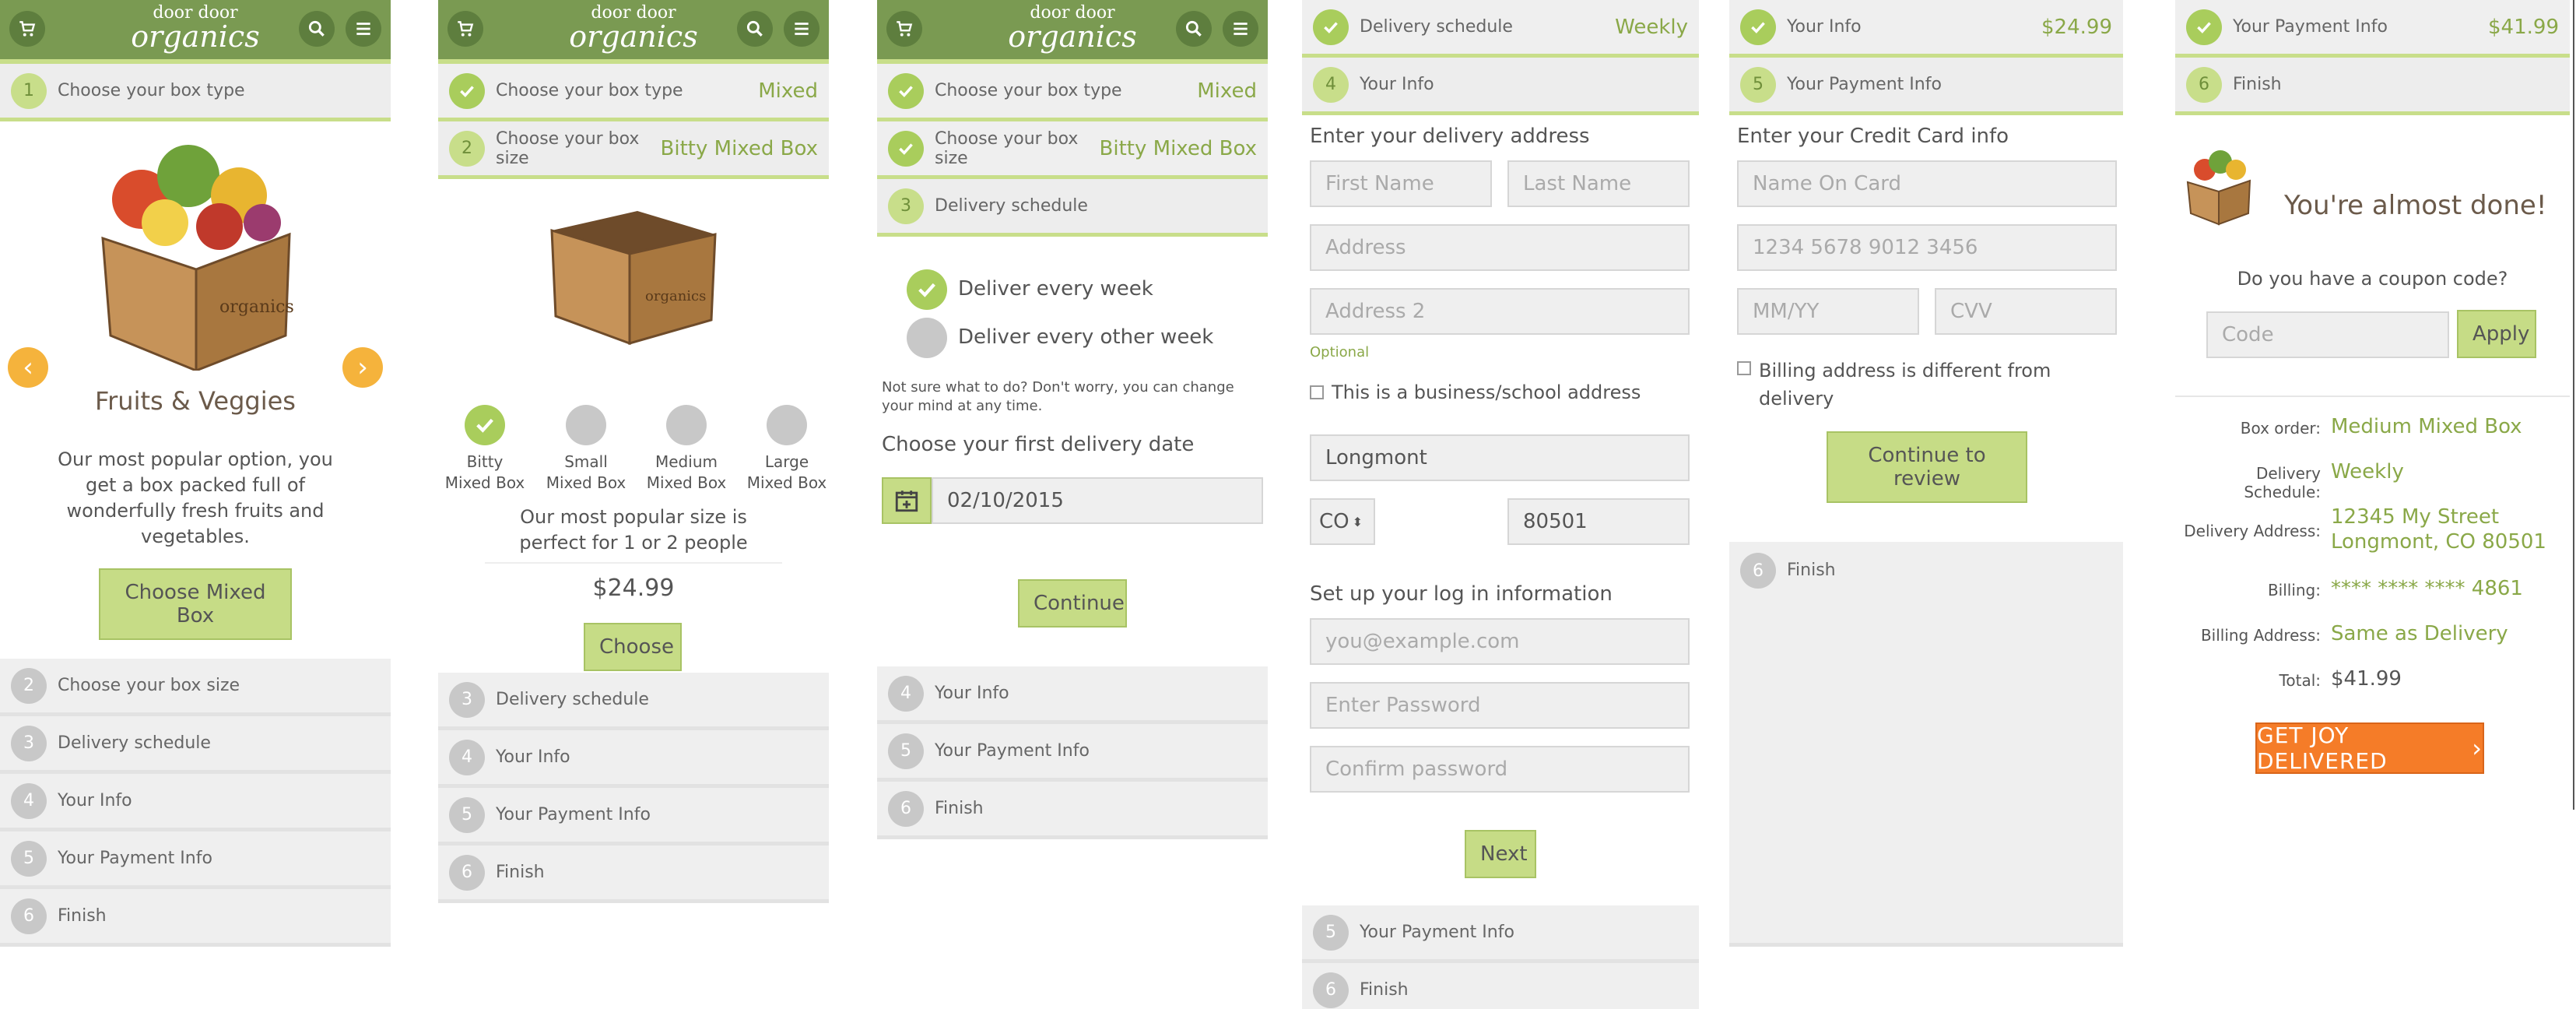  Describe the element at coordinates (1073, 603) in the screenshot. I see `continue-button: Continue` at that location.